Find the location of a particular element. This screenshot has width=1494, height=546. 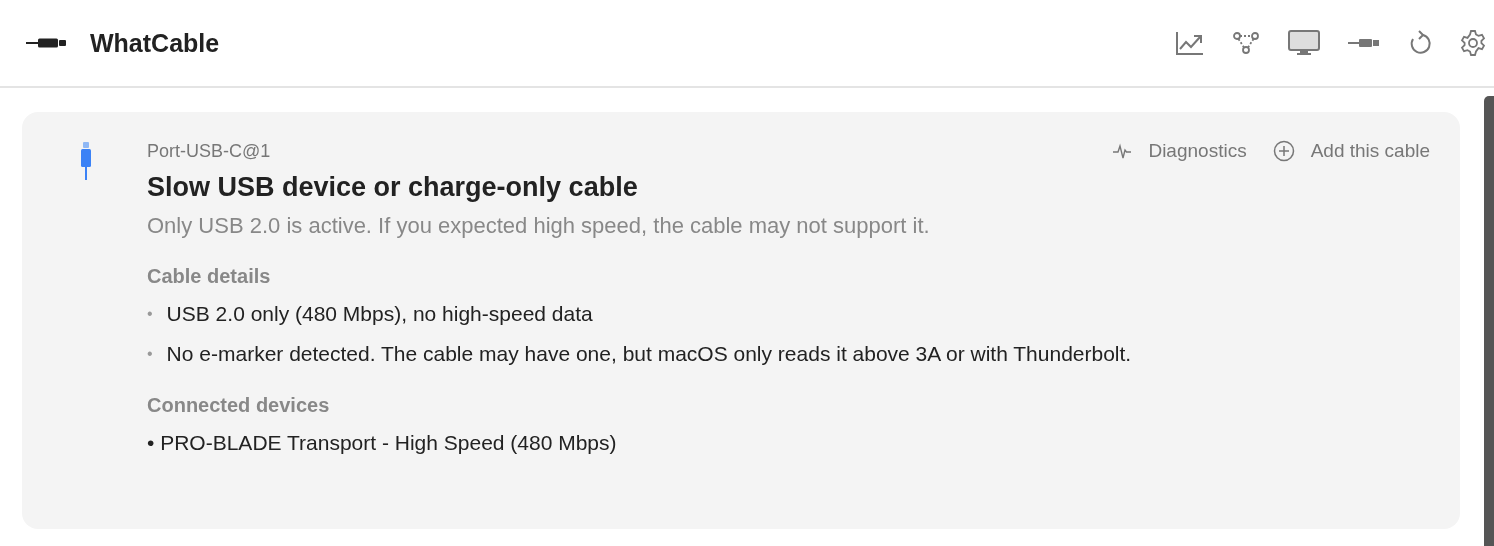

detail-text: • PRO-BLADE Transport - High Speed (480 Mbps) is located at coordinates (382, 443).